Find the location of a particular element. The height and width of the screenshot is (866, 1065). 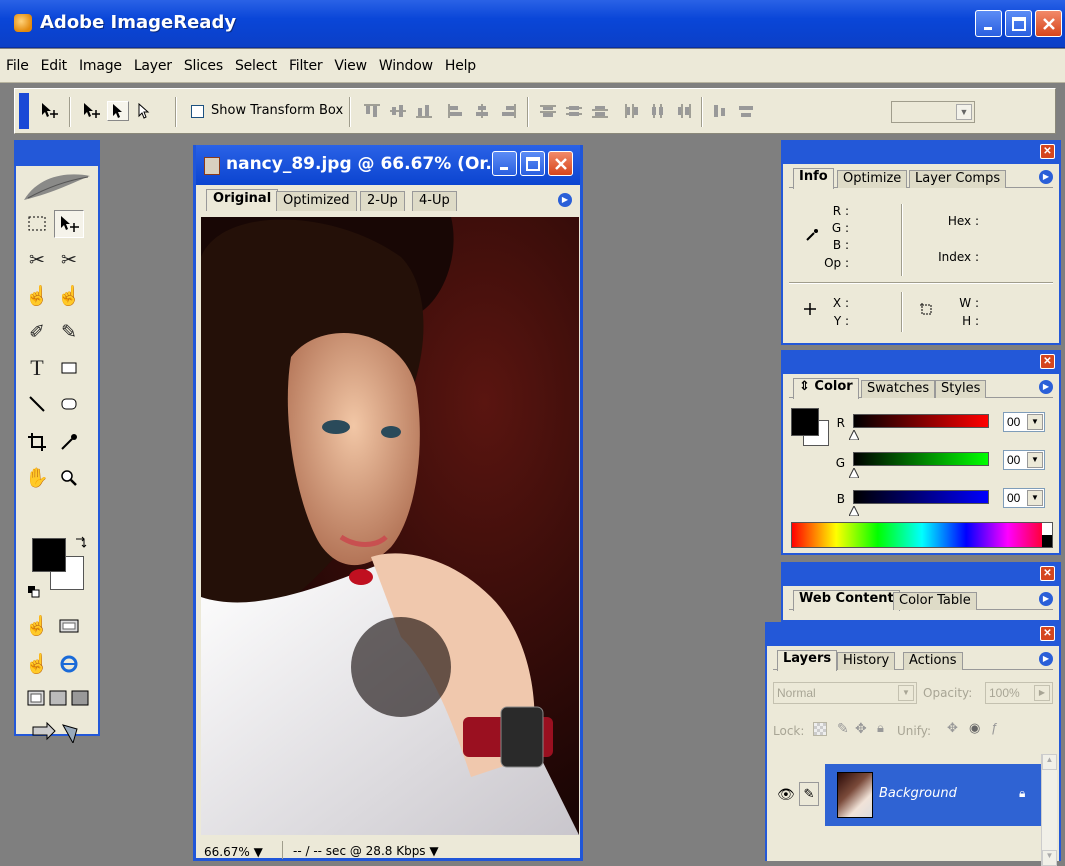

tab-layers: Layers is located at coordinates (807, 660).